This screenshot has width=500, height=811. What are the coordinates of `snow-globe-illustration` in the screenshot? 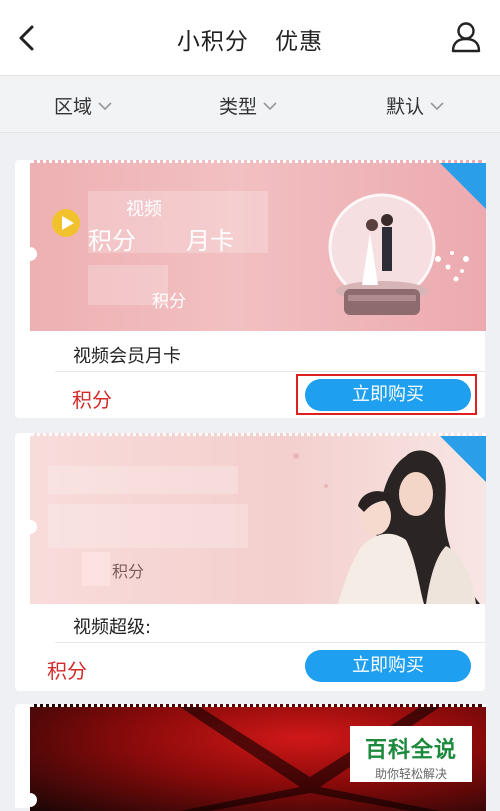 It's located at (398, 254).